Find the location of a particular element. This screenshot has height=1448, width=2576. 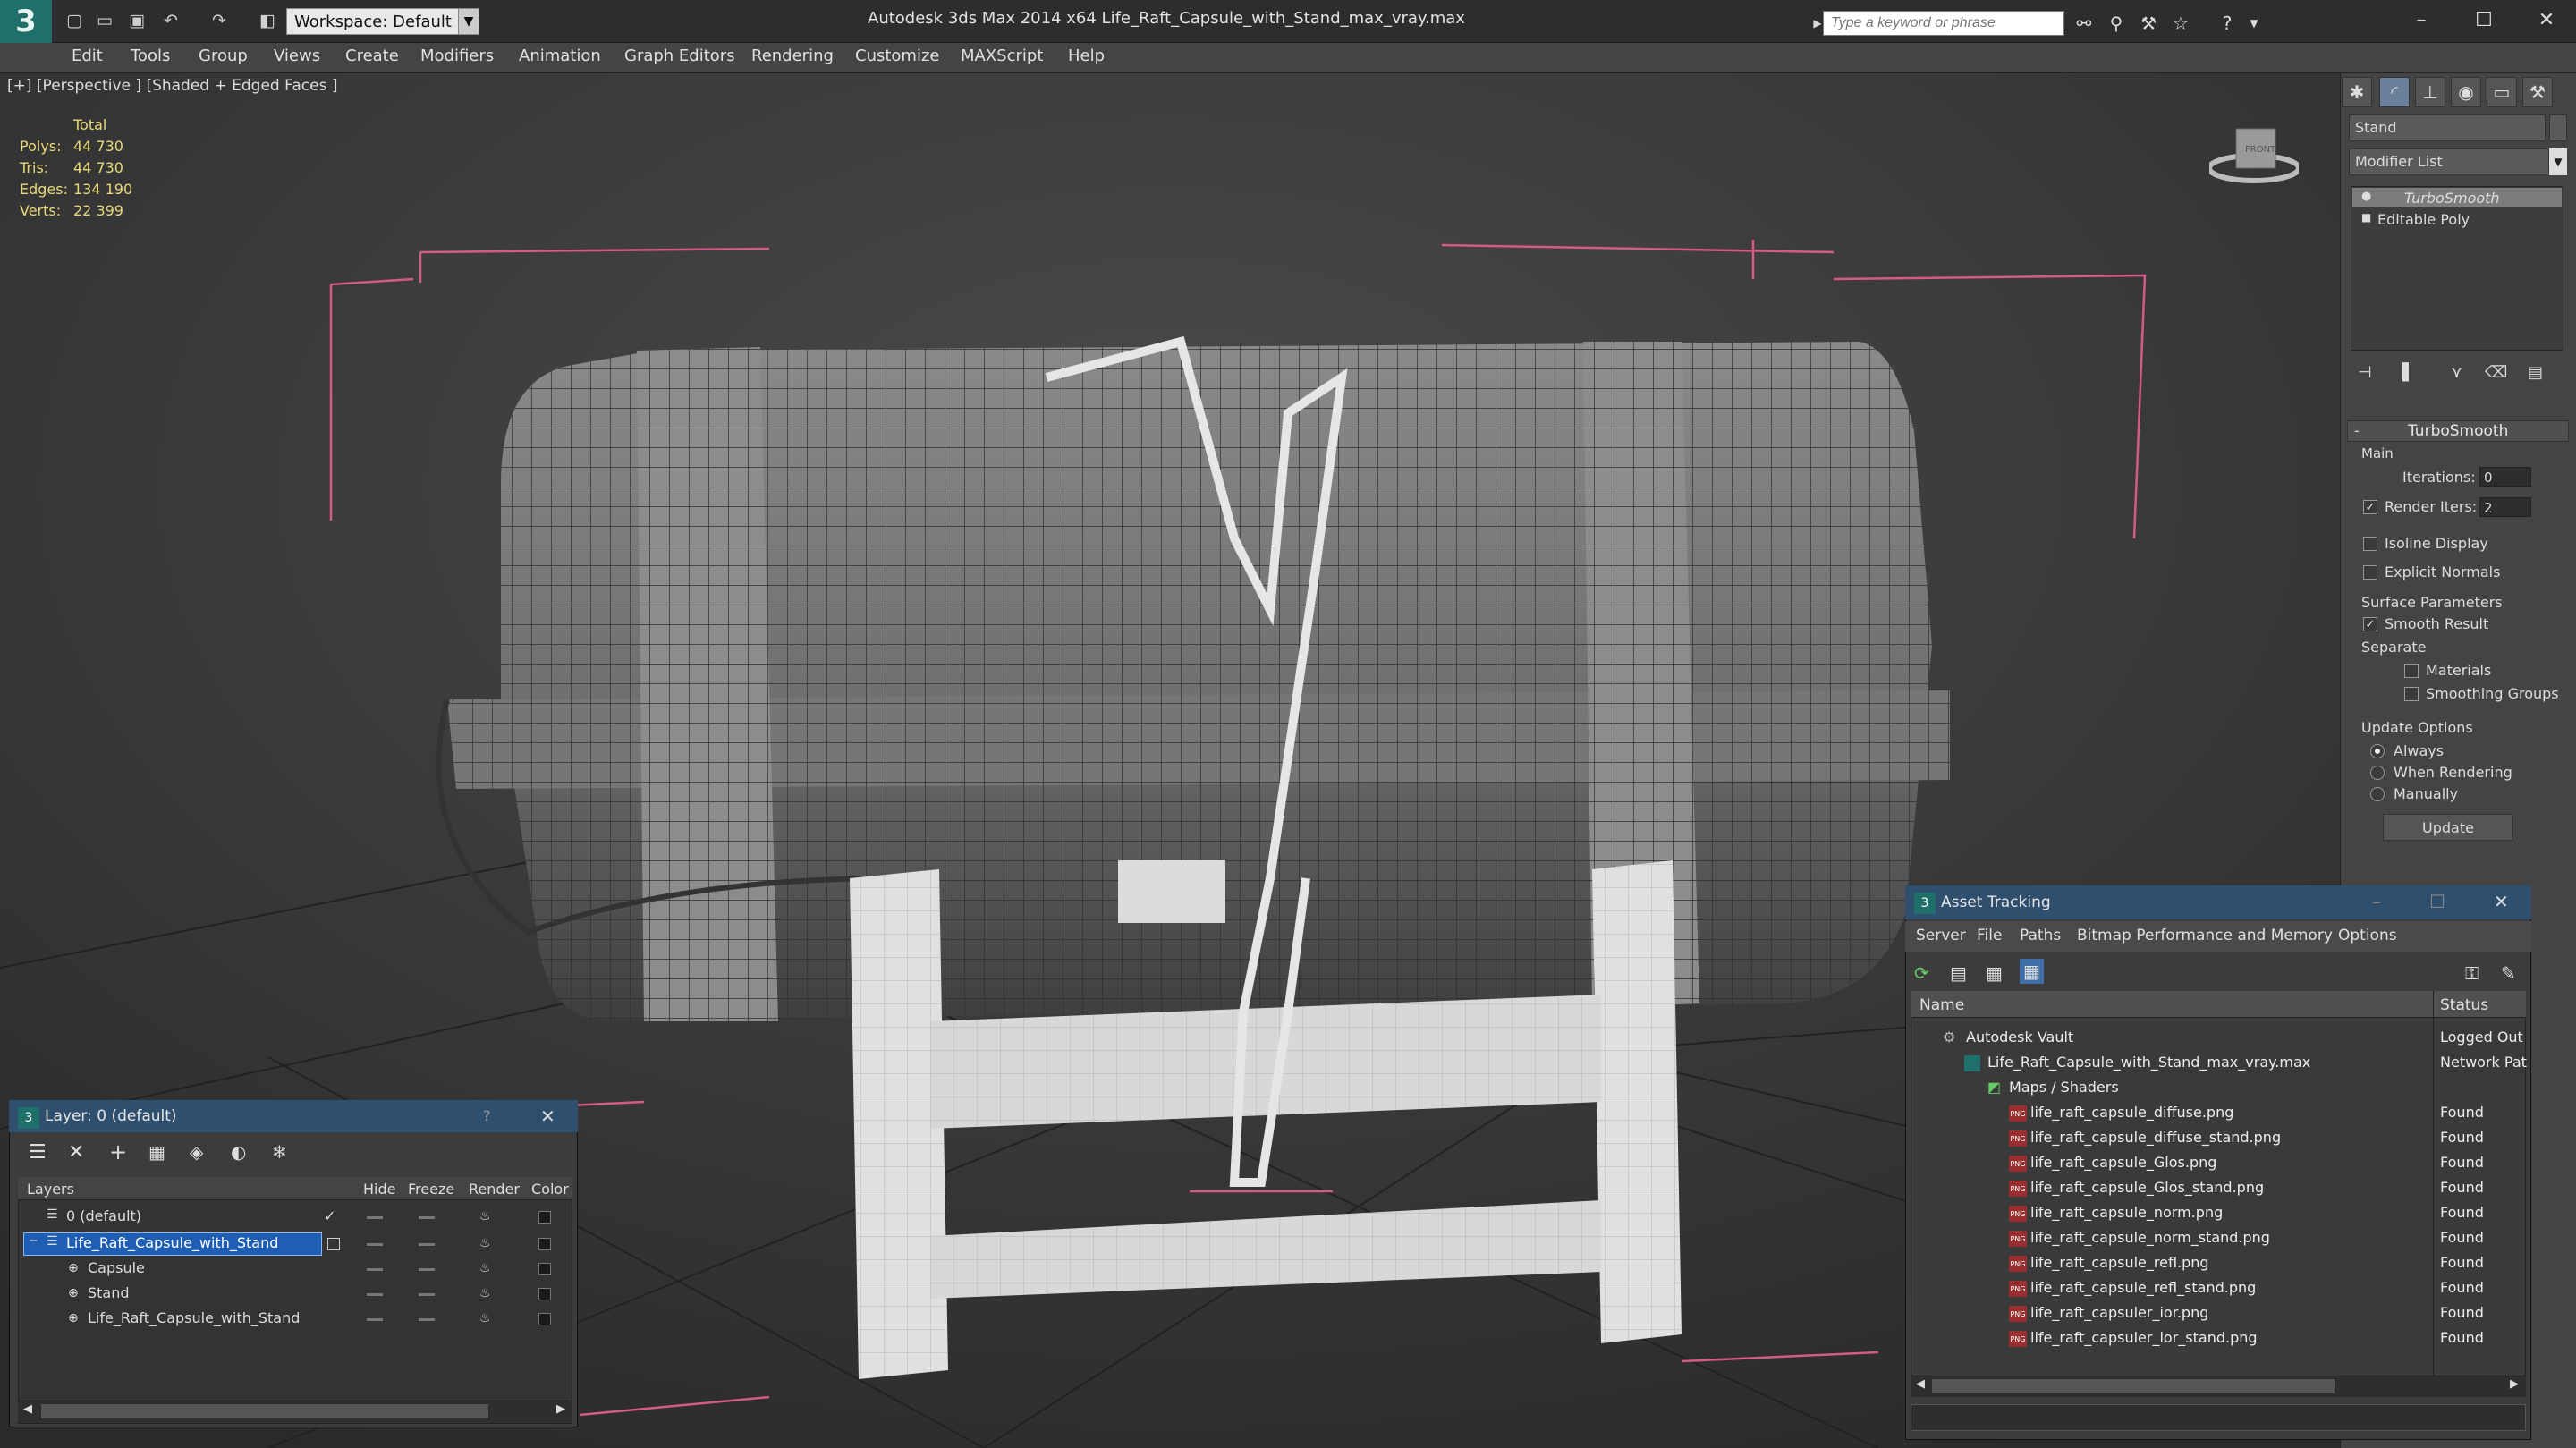

app-logo-icon: 3 is located at coordinates (26, 21).